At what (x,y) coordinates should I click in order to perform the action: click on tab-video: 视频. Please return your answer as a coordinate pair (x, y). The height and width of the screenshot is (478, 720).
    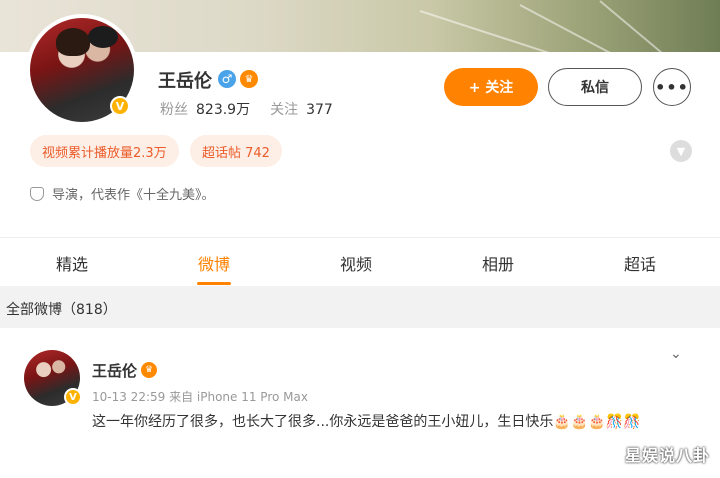
    Looking at the image, I should click on (356, 262).